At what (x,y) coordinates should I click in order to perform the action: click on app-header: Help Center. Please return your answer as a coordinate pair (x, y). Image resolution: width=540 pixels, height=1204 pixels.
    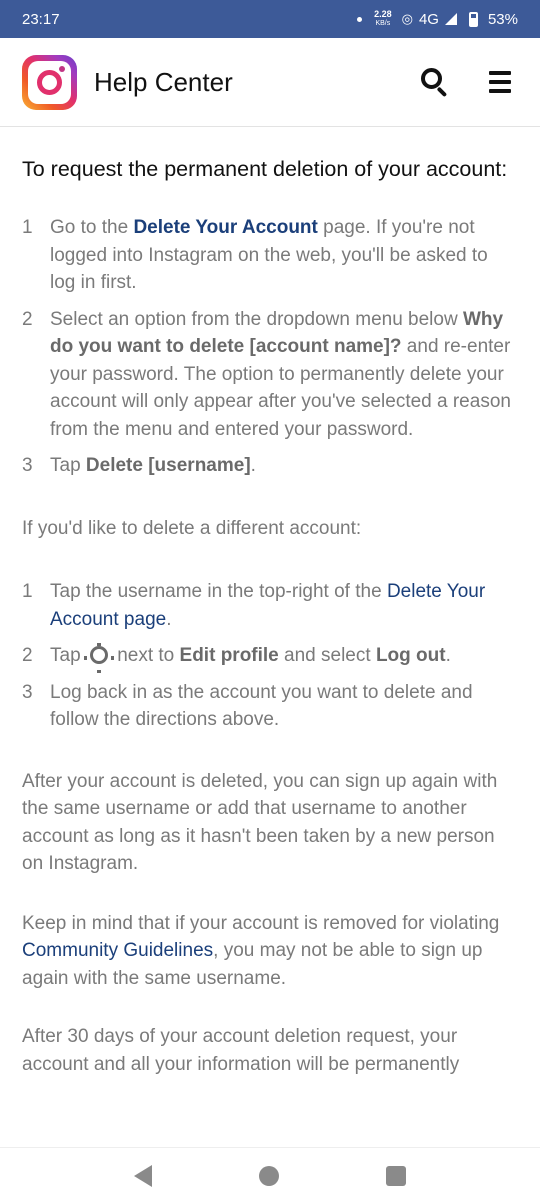
    Looking at the image, I should click on (270, 82).